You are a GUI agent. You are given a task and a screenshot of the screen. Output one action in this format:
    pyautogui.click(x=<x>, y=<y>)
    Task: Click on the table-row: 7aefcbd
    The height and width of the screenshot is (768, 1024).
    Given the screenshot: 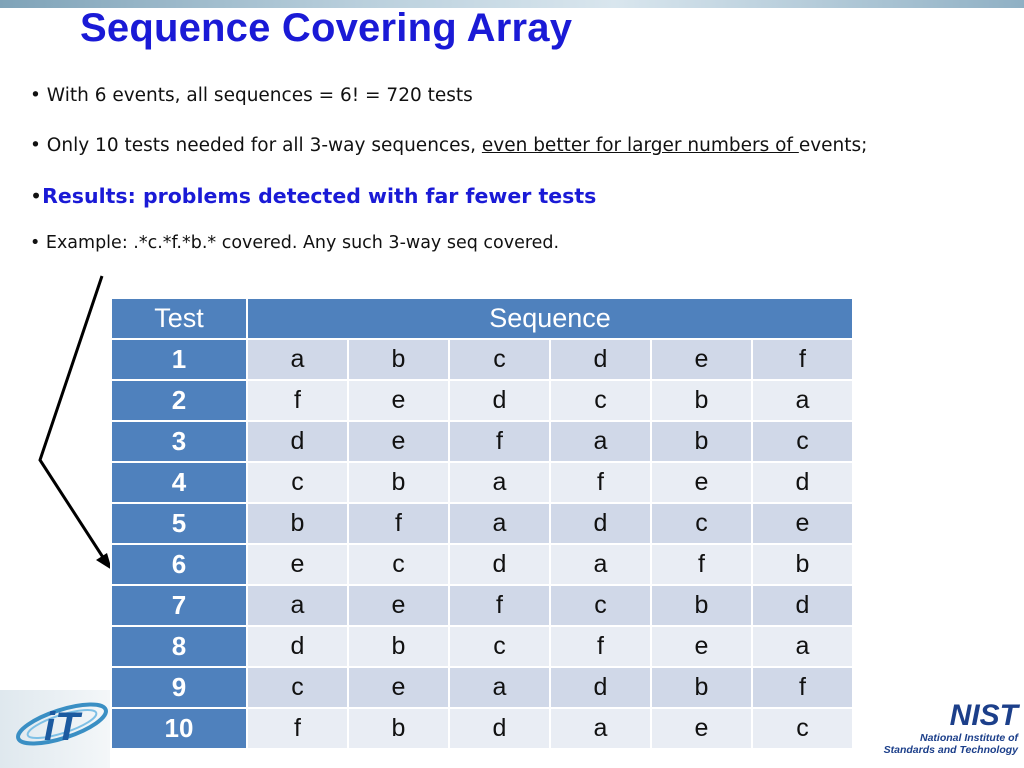 What is the action you would take?
    pyautogui.click(x=482, y=605)
    